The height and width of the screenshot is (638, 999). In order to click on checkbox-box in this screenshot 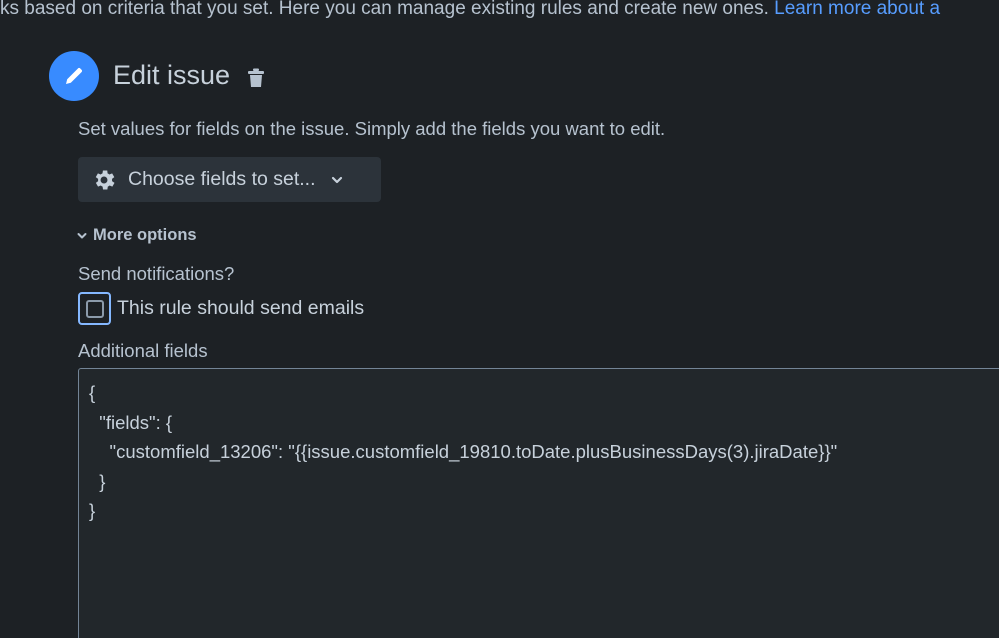, I will do `click(94, 308)`.